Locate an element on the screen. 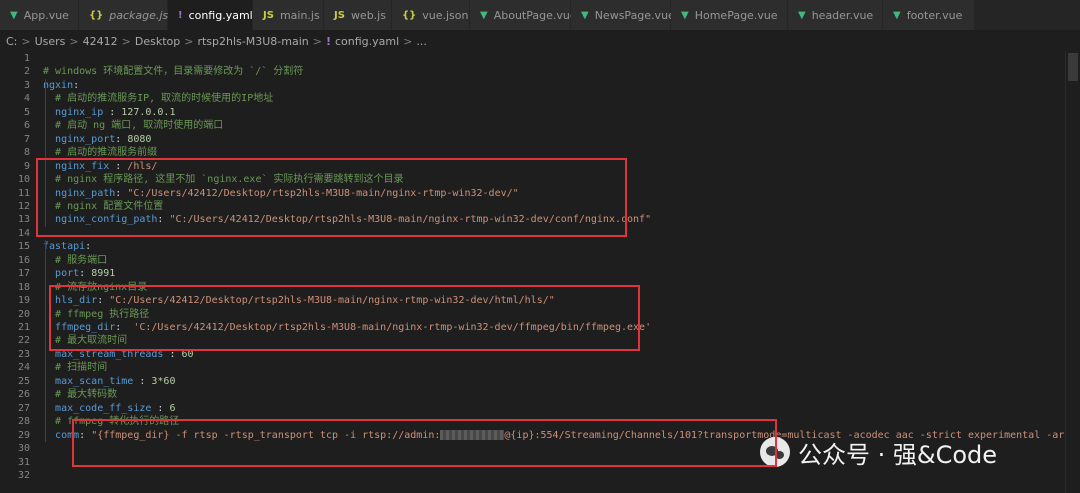  breadcrumb-item: Users is located at coordinates (50, 41).